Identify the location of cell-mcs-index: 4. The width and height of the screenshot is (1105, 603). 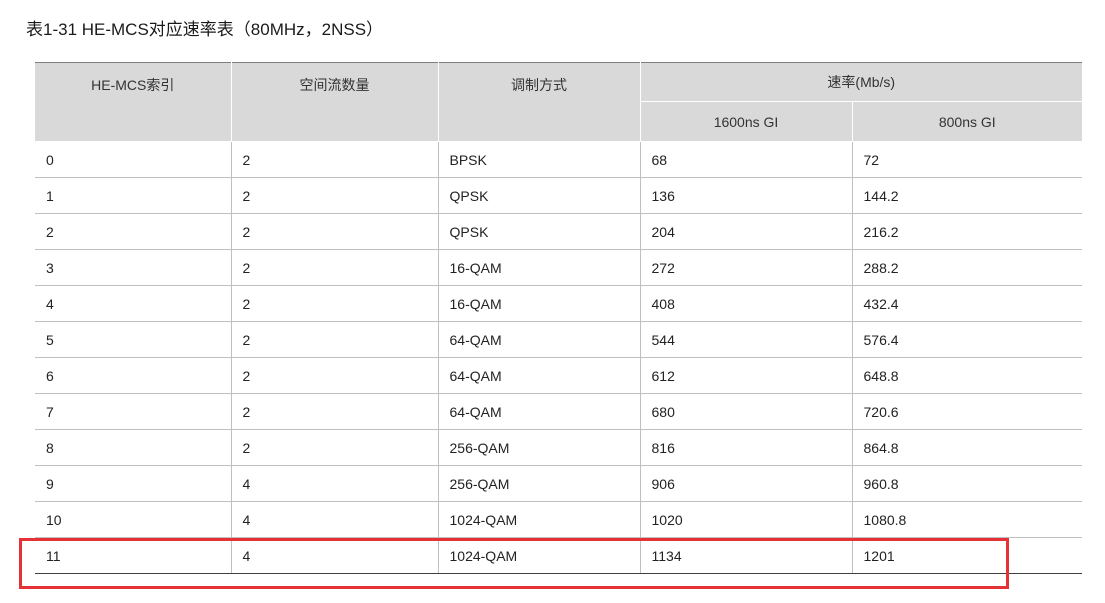
(133, 303).